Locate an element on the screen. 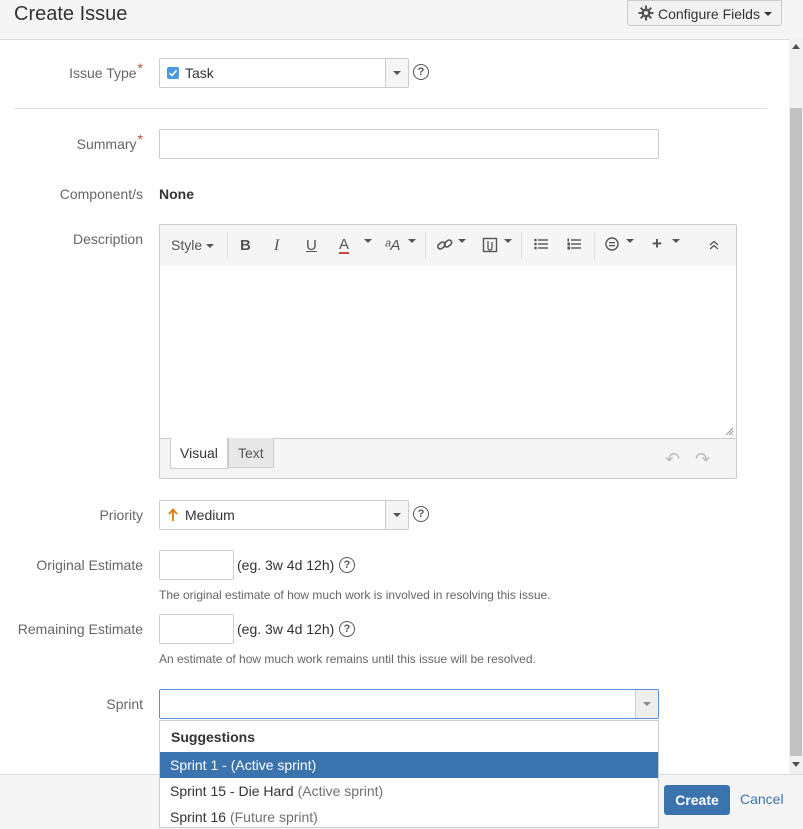  text-effects-dropdown is located at coordinates (412, 249).